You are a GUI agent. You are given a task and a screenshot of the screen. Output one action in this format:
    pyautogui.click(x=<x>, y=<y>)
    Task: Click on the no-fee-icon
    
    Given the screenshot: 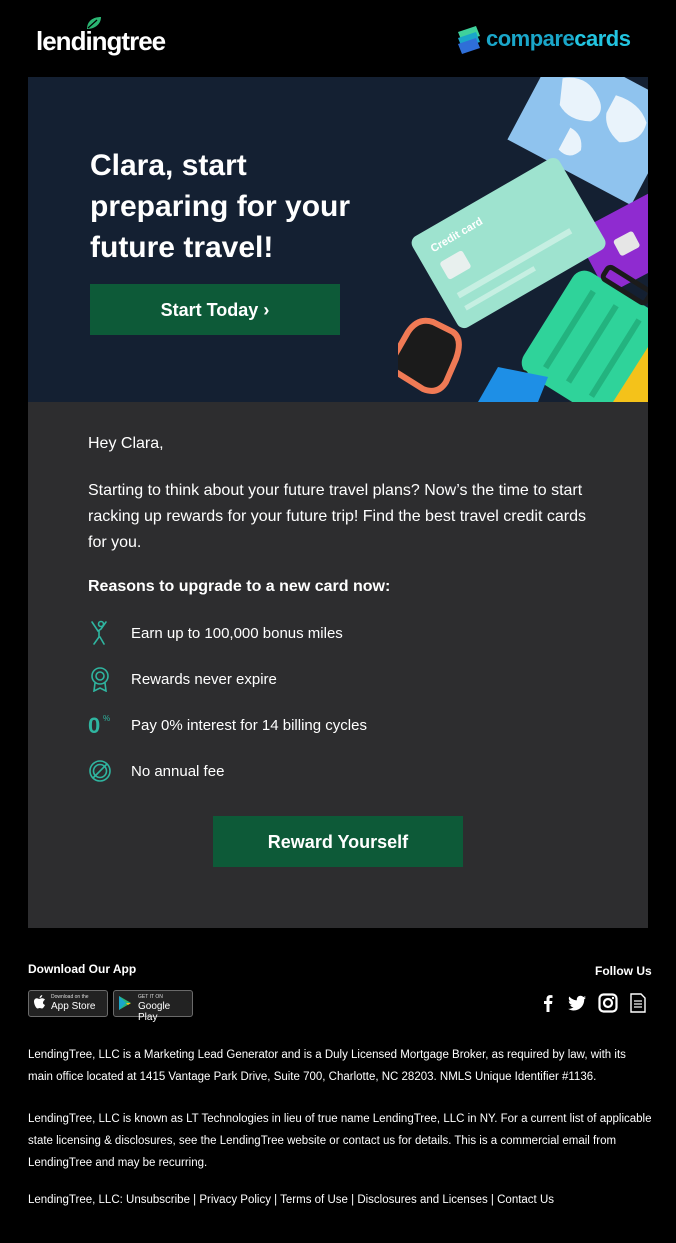 What is the action you would take?
    pyautogui.click(x=100, y=771)
    